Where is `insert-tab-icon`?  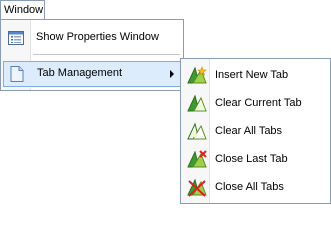
insert-tab-icon is located at coordinates (197, 76).